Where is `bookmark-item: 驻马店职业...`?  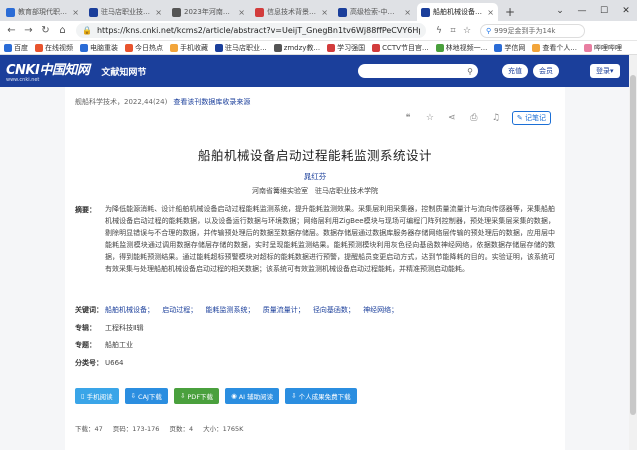
bookmark-item: 驻马店职业... is located at coordinates (241, 48).